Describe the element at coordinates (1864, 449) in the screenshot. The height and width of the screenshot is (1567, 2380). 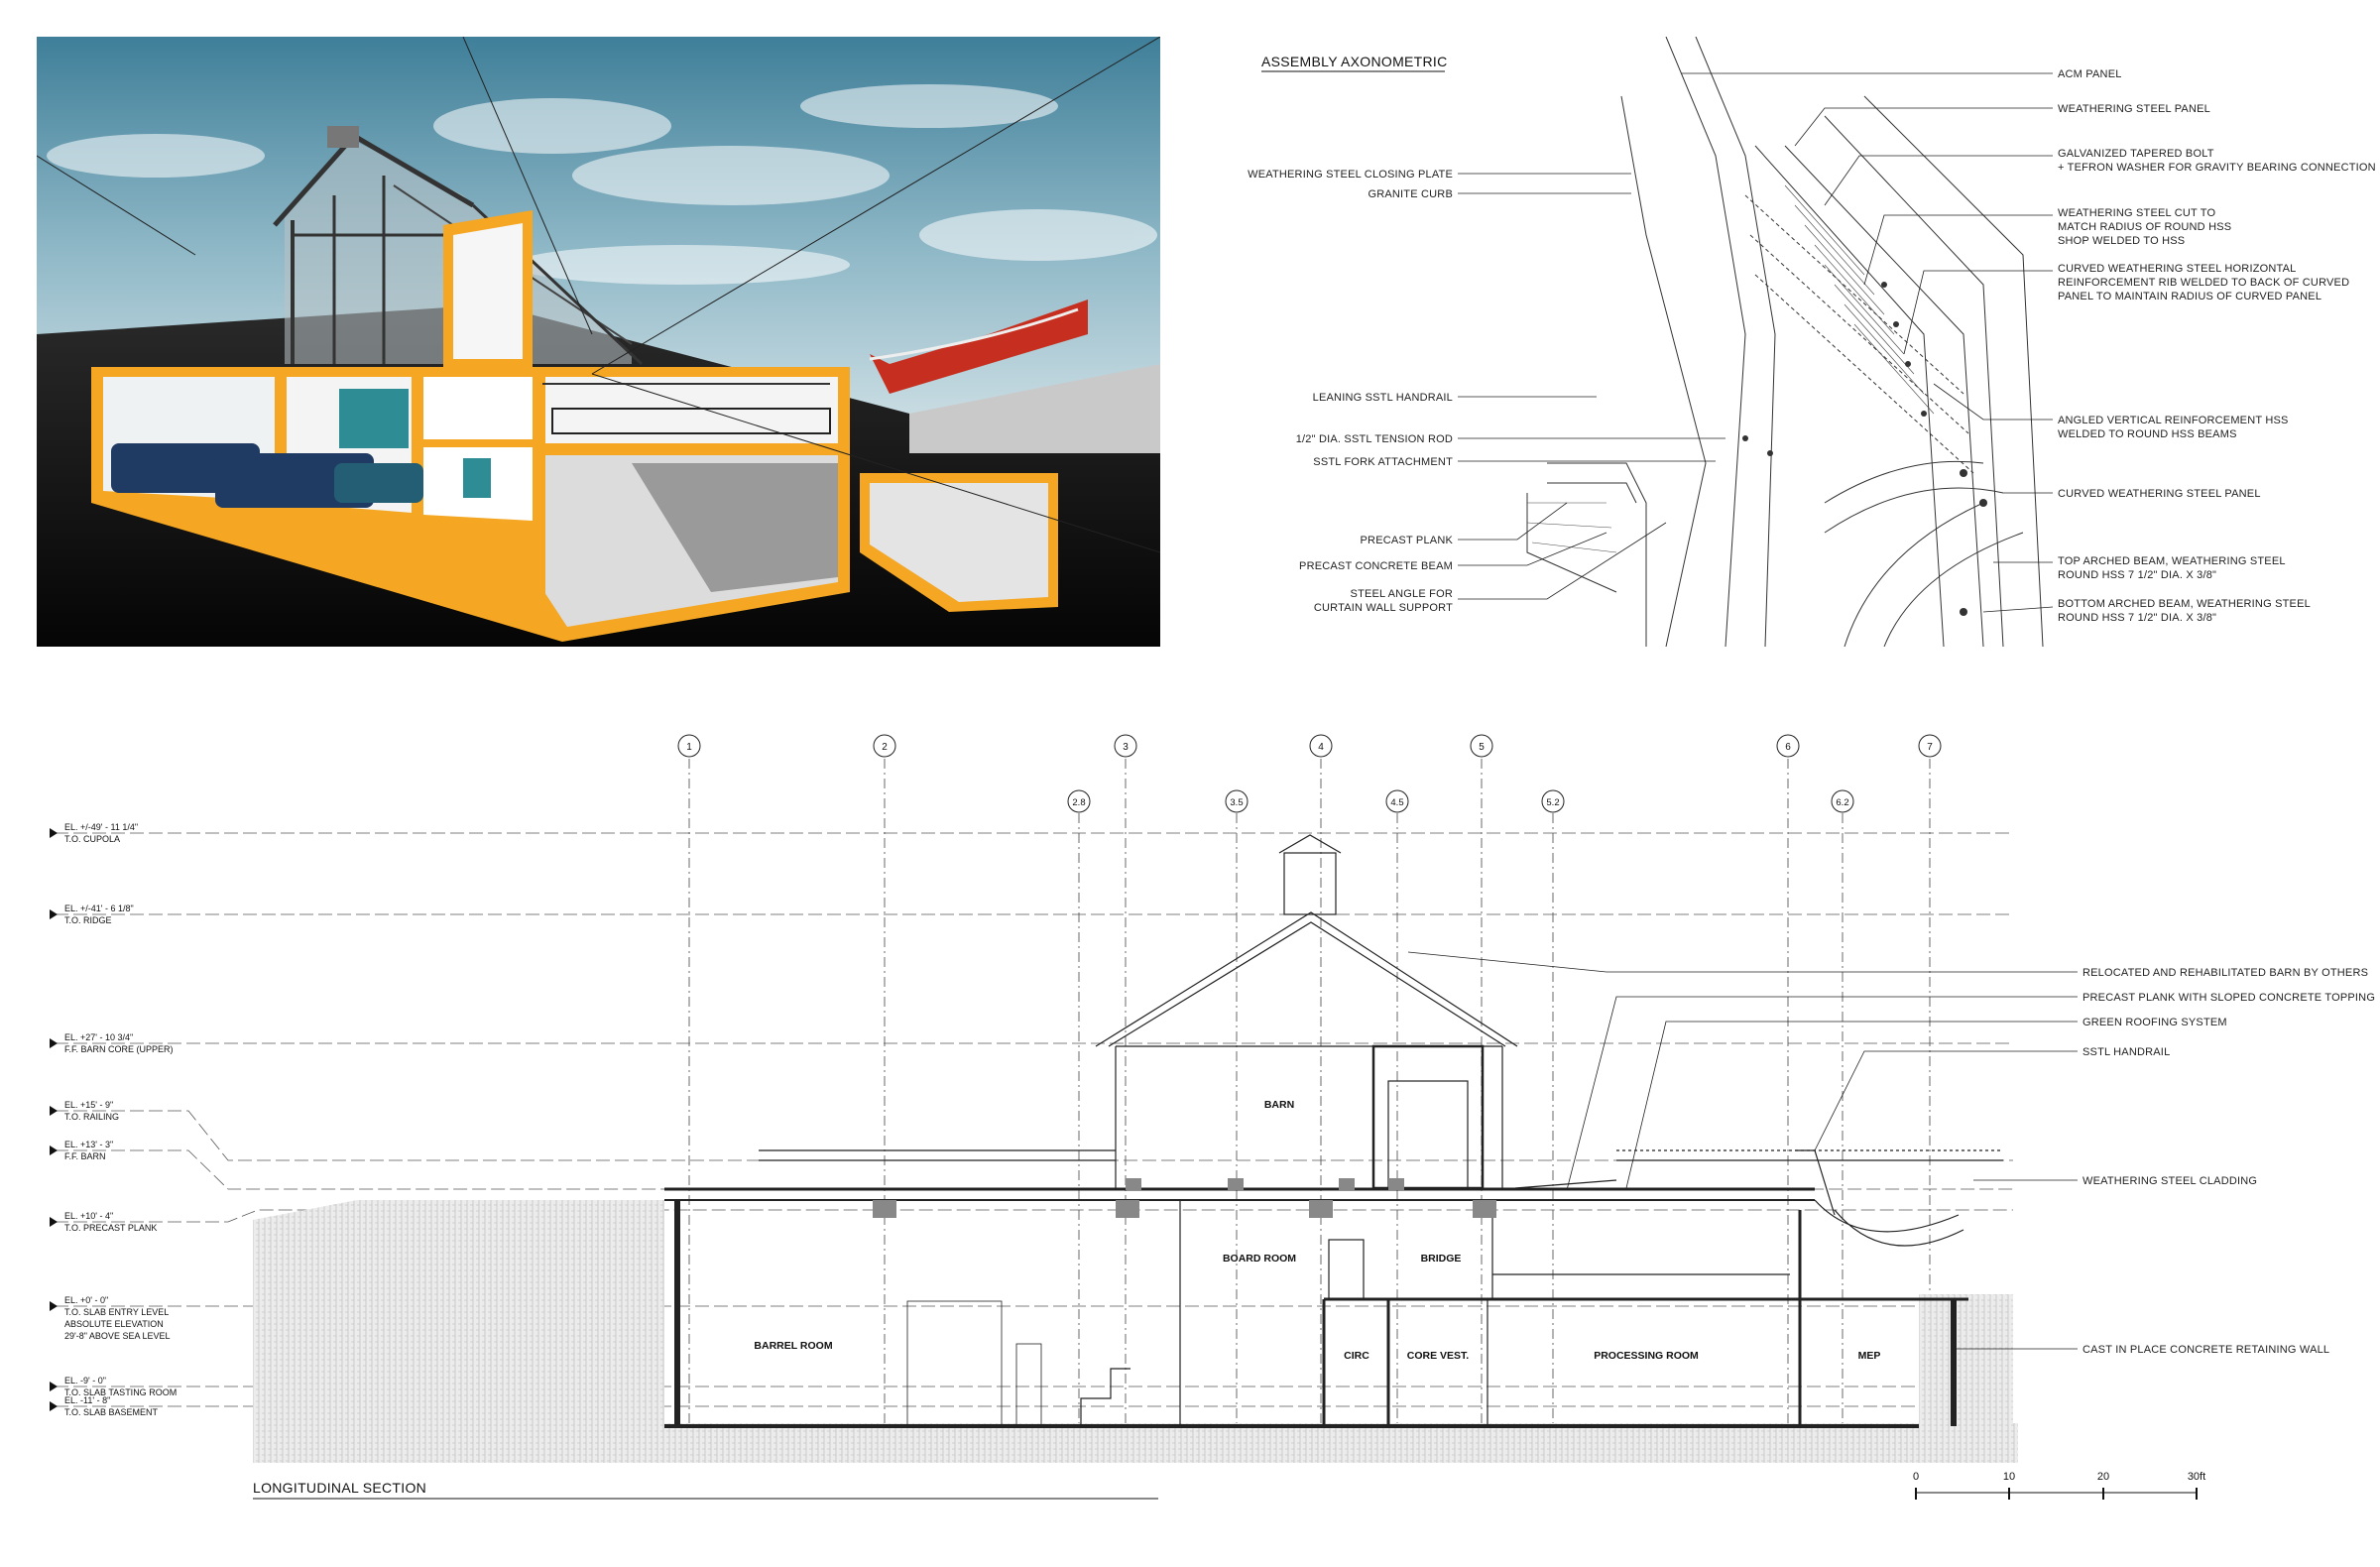
I see `axo-bolts` at that location.